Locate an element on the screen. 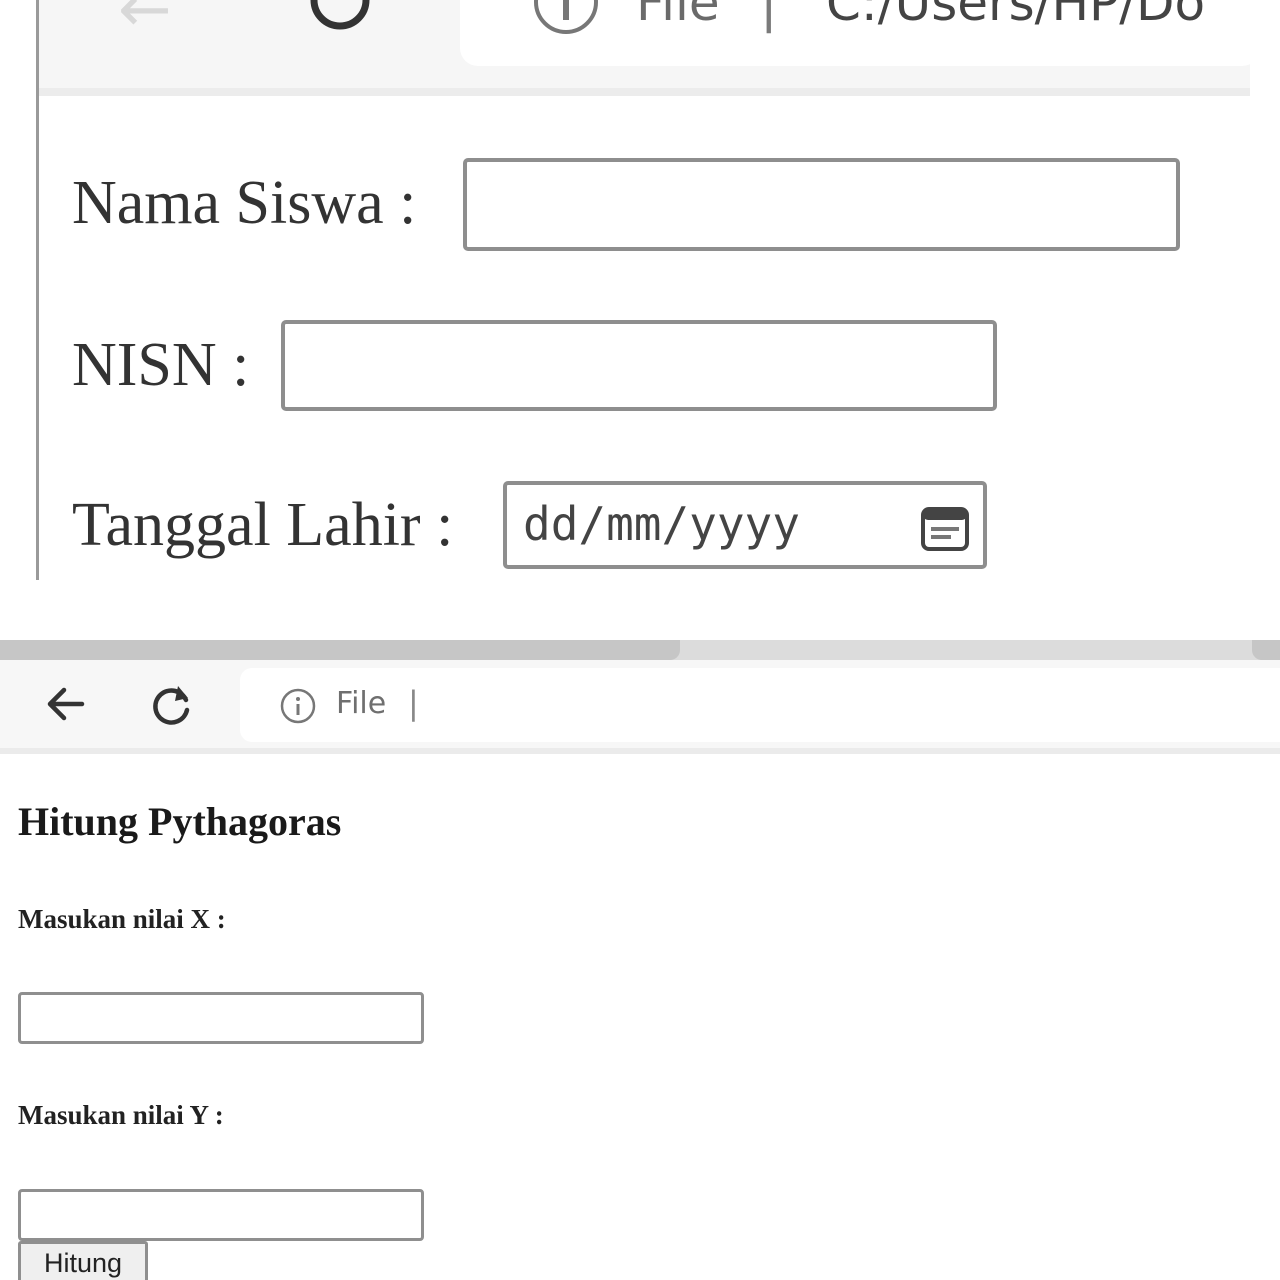  browser-tab is located at coordinates (340, 650).